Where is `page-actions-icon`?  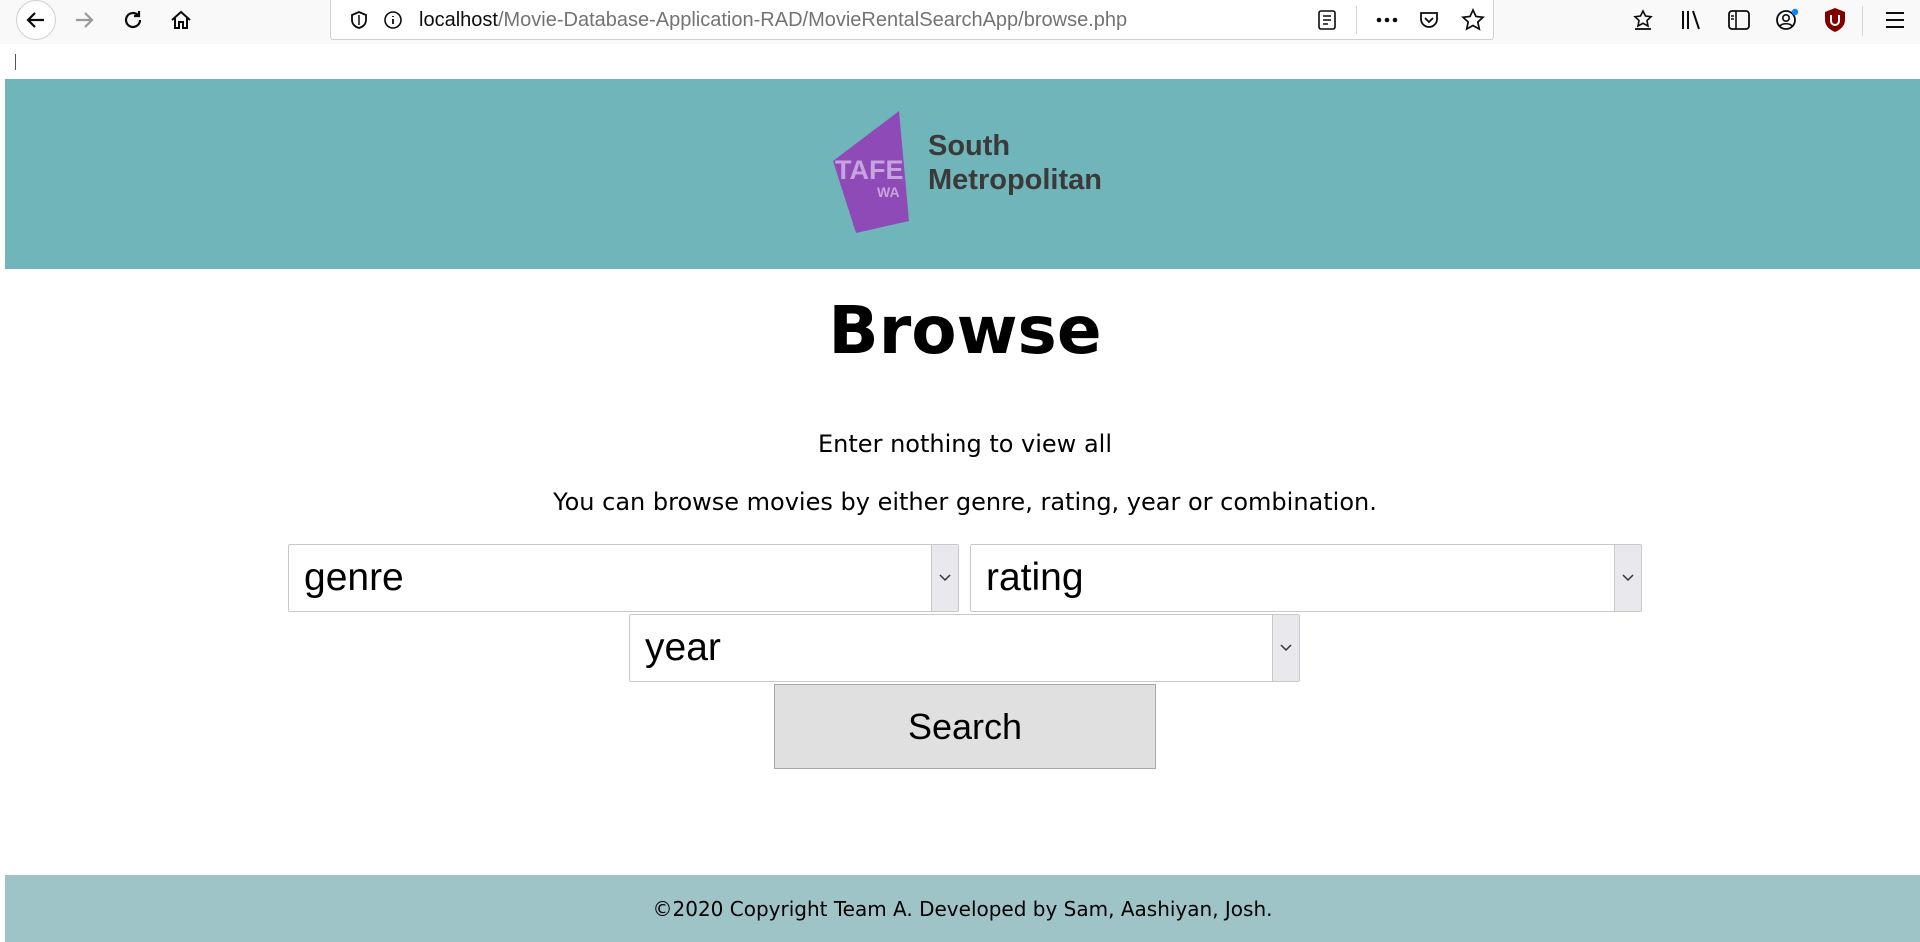
page-actions-icon is located at coordinates (1387, 20).